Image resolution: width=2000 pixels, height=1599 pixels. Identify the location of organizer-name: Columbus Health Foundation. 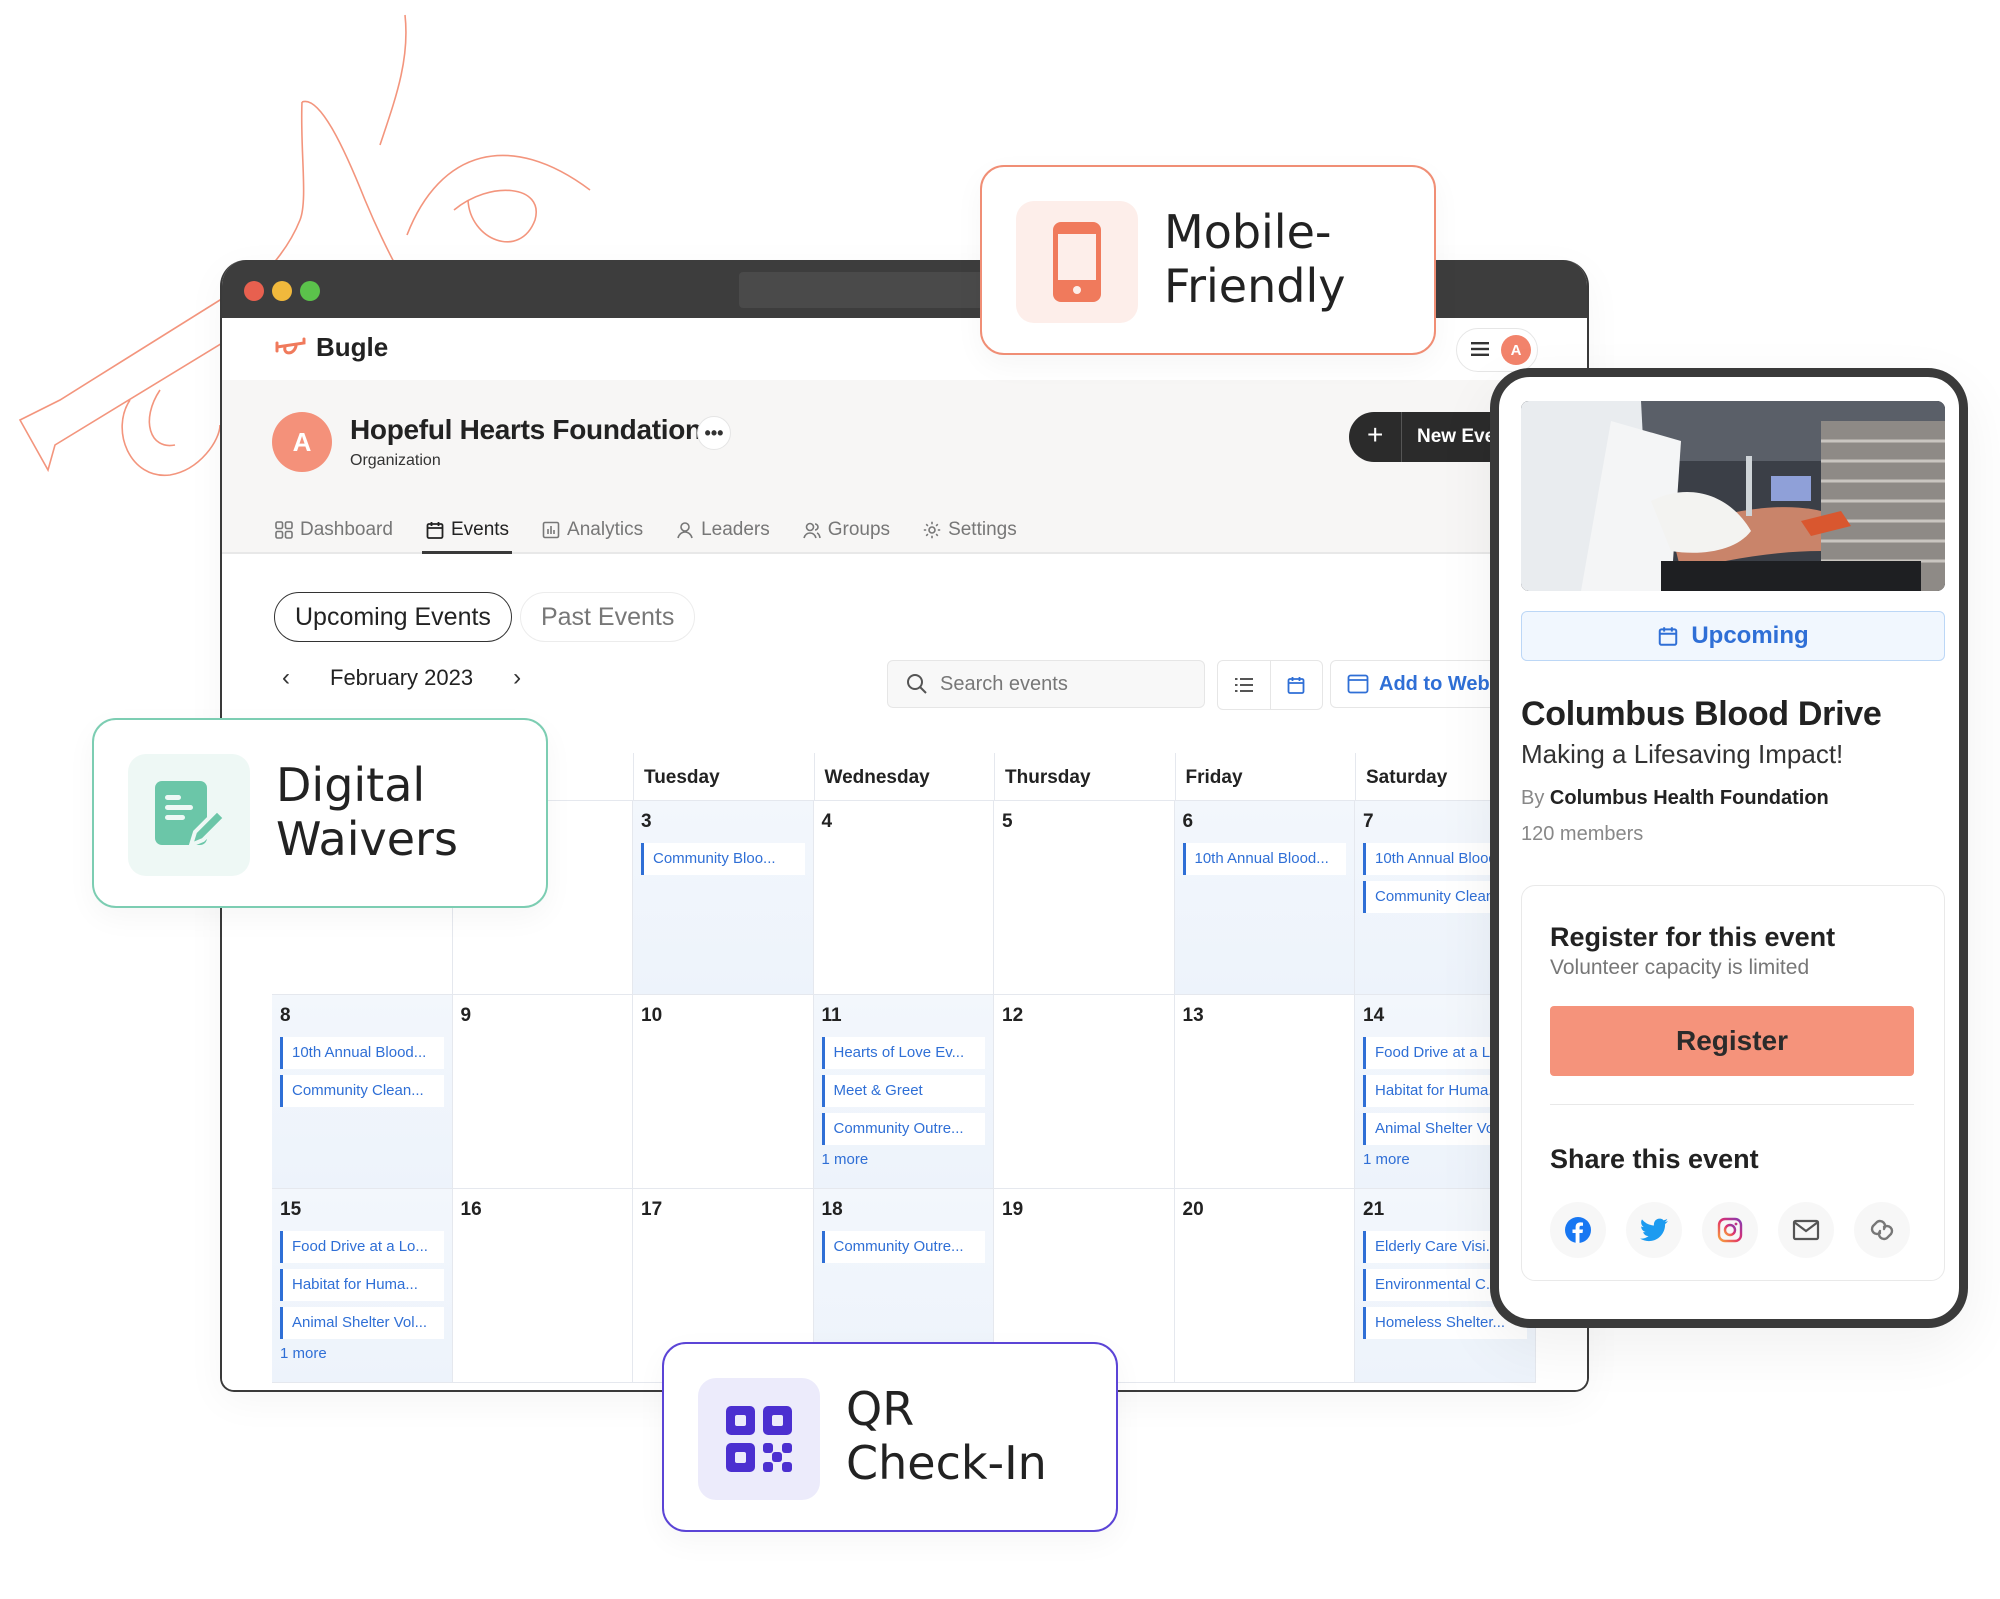
(1689, 798).